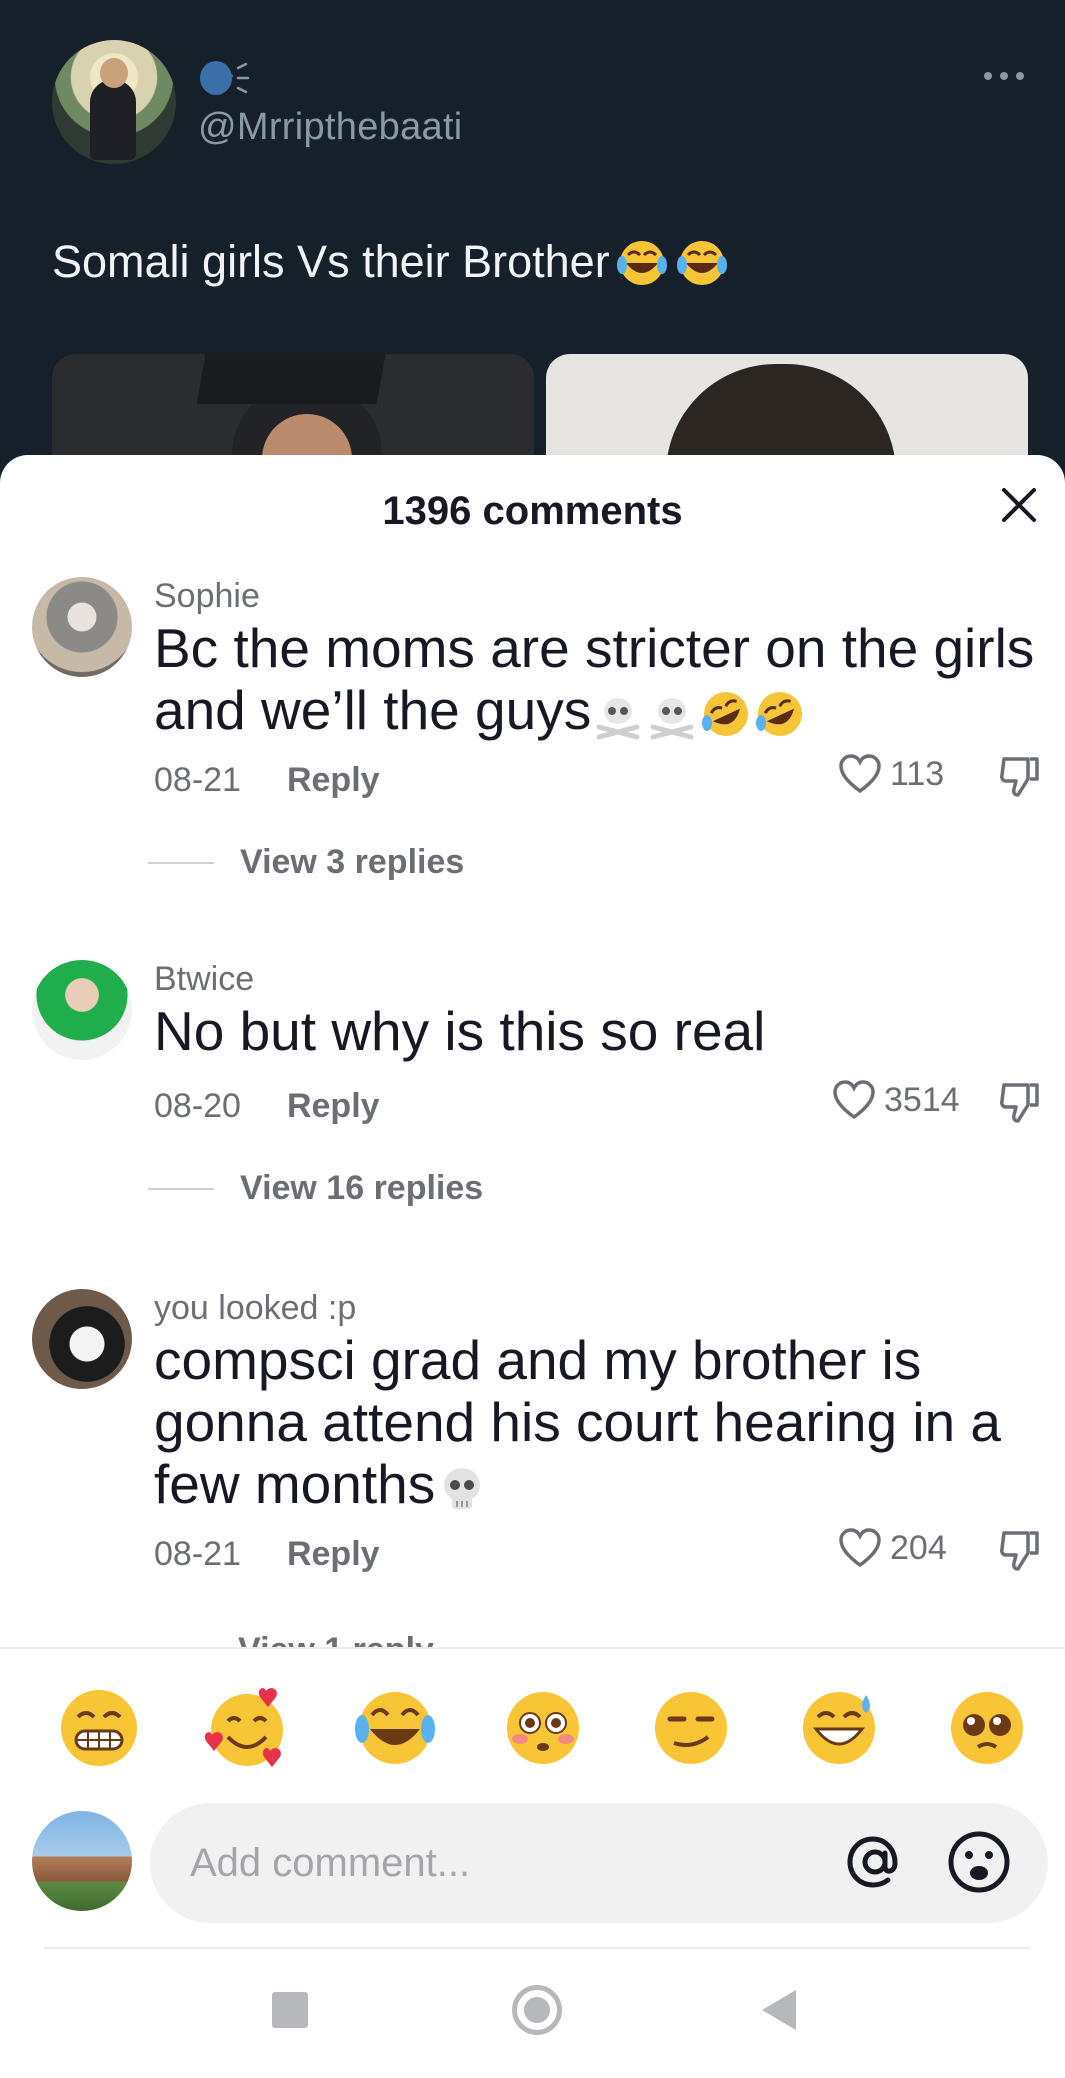  I want to click on like-button: 3514, so click(896, 1100).